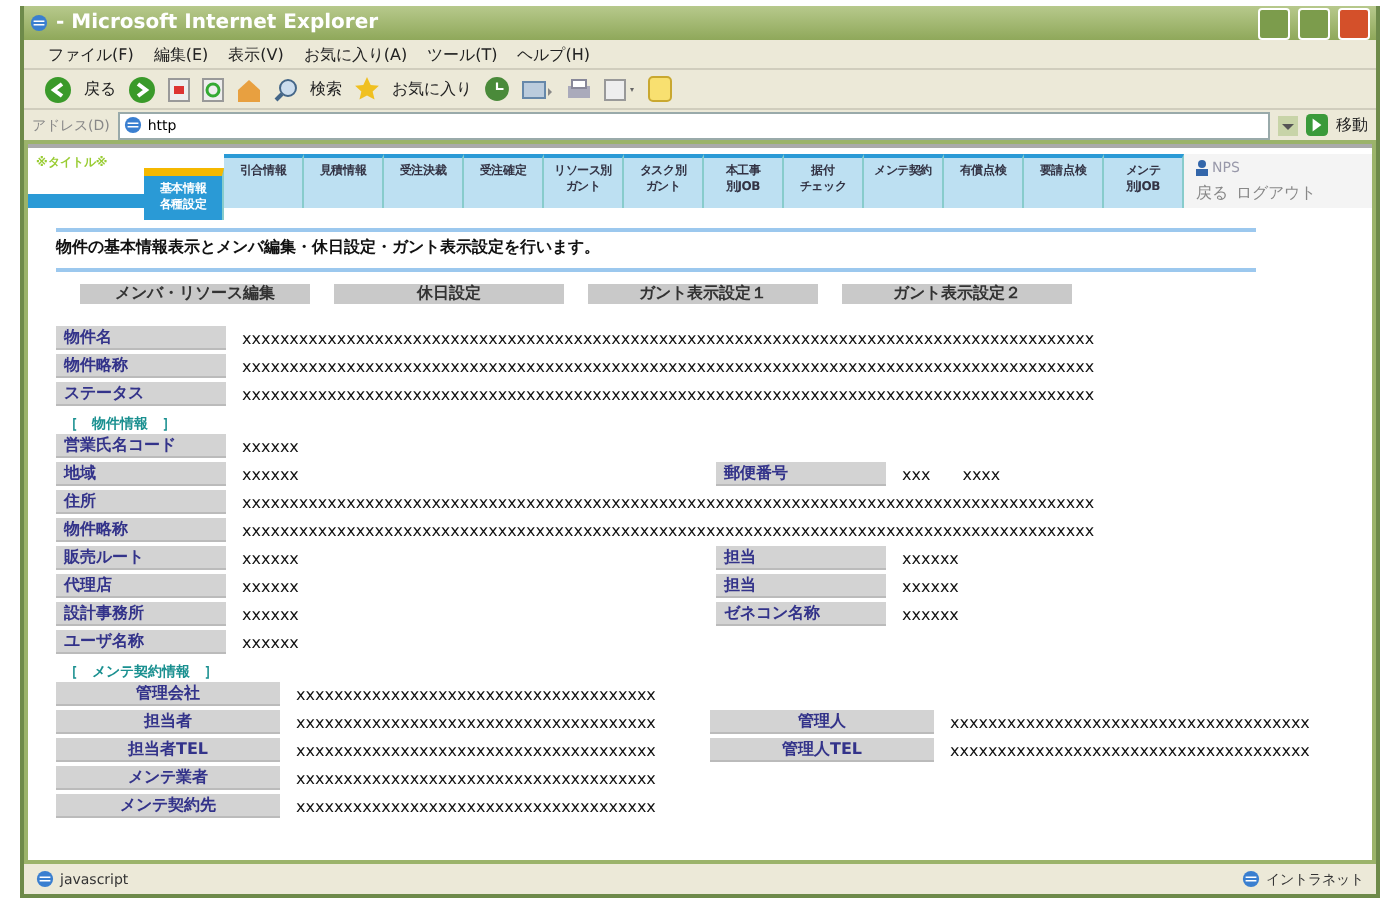 This screenshot has width=1396, height=904. Describe the element at coordinates (579, 89) in the screenshot. I see `printer-icon` at that location.